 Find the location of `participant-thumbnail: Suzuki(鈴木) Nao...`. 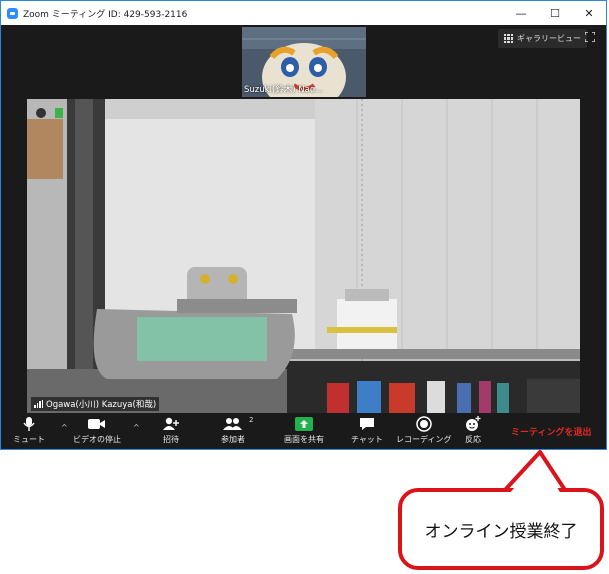

participant-thumbnail: Suzuki(鈴木) Nao... is located at coordinates (304, 62).